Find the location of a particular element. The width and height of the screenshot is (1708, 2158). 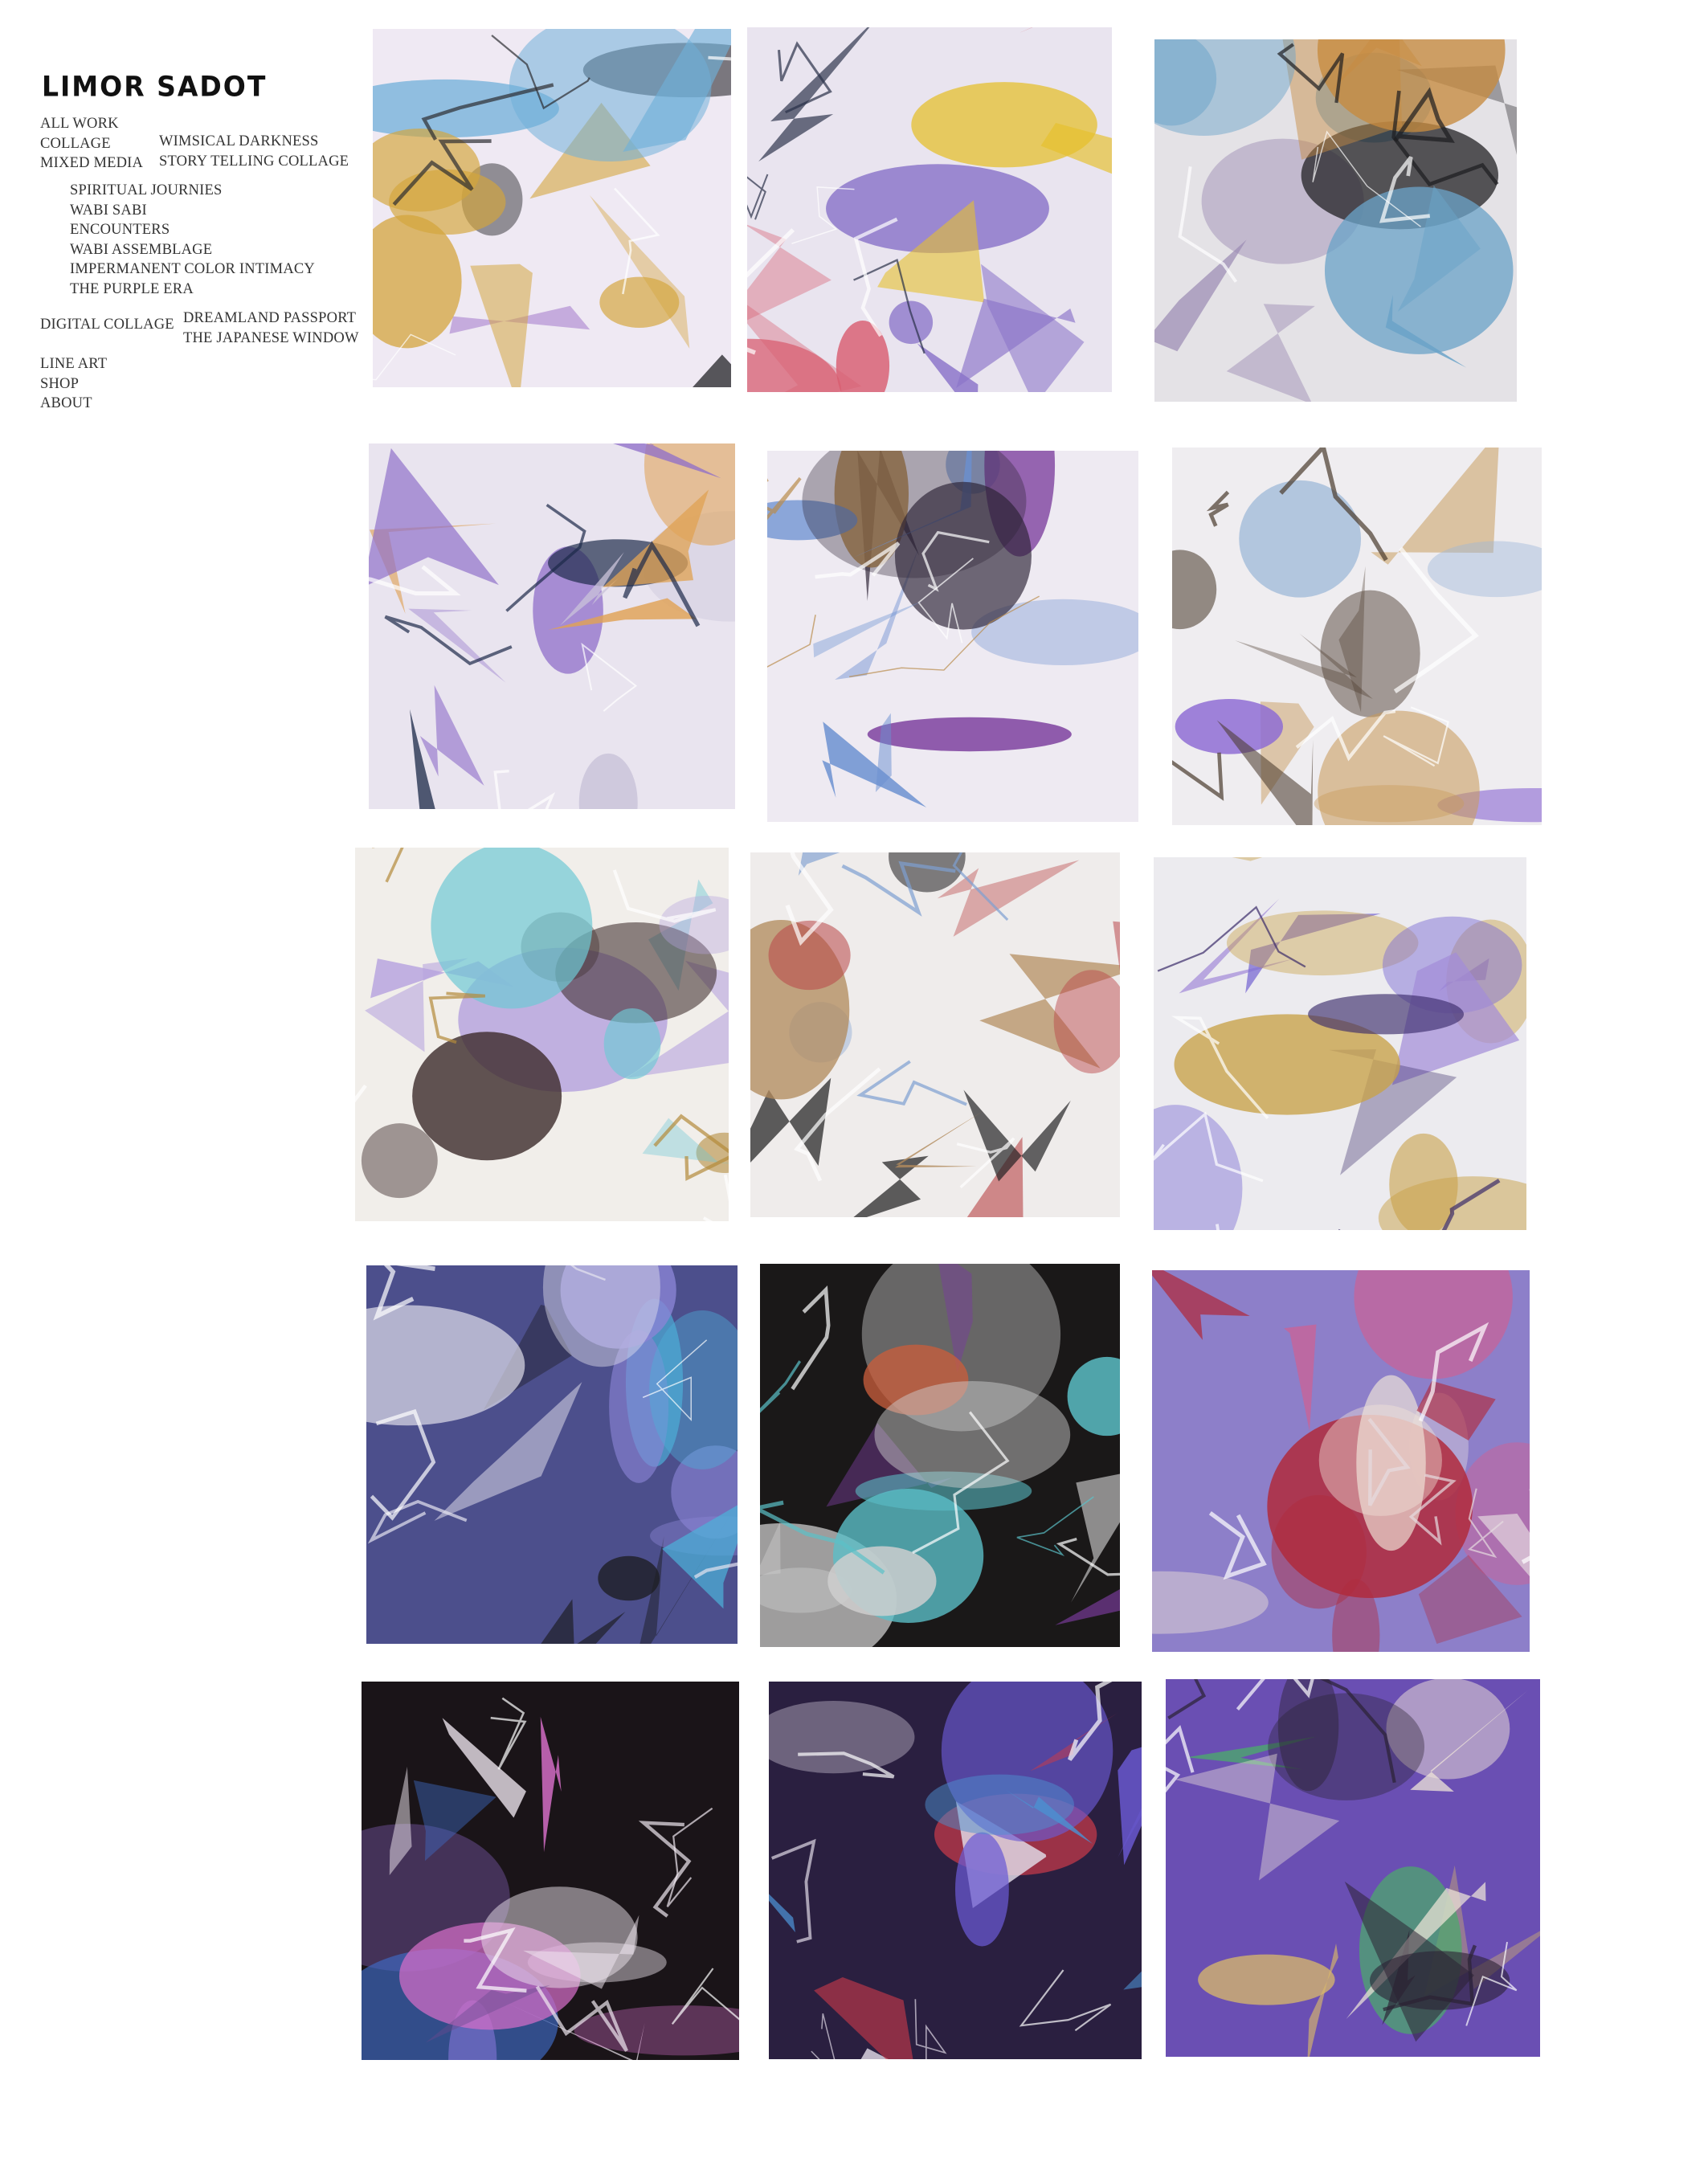

nav-main-top: ALL WORK COLLAGE MIXED MEDIA is located at coordinates (91, 144).